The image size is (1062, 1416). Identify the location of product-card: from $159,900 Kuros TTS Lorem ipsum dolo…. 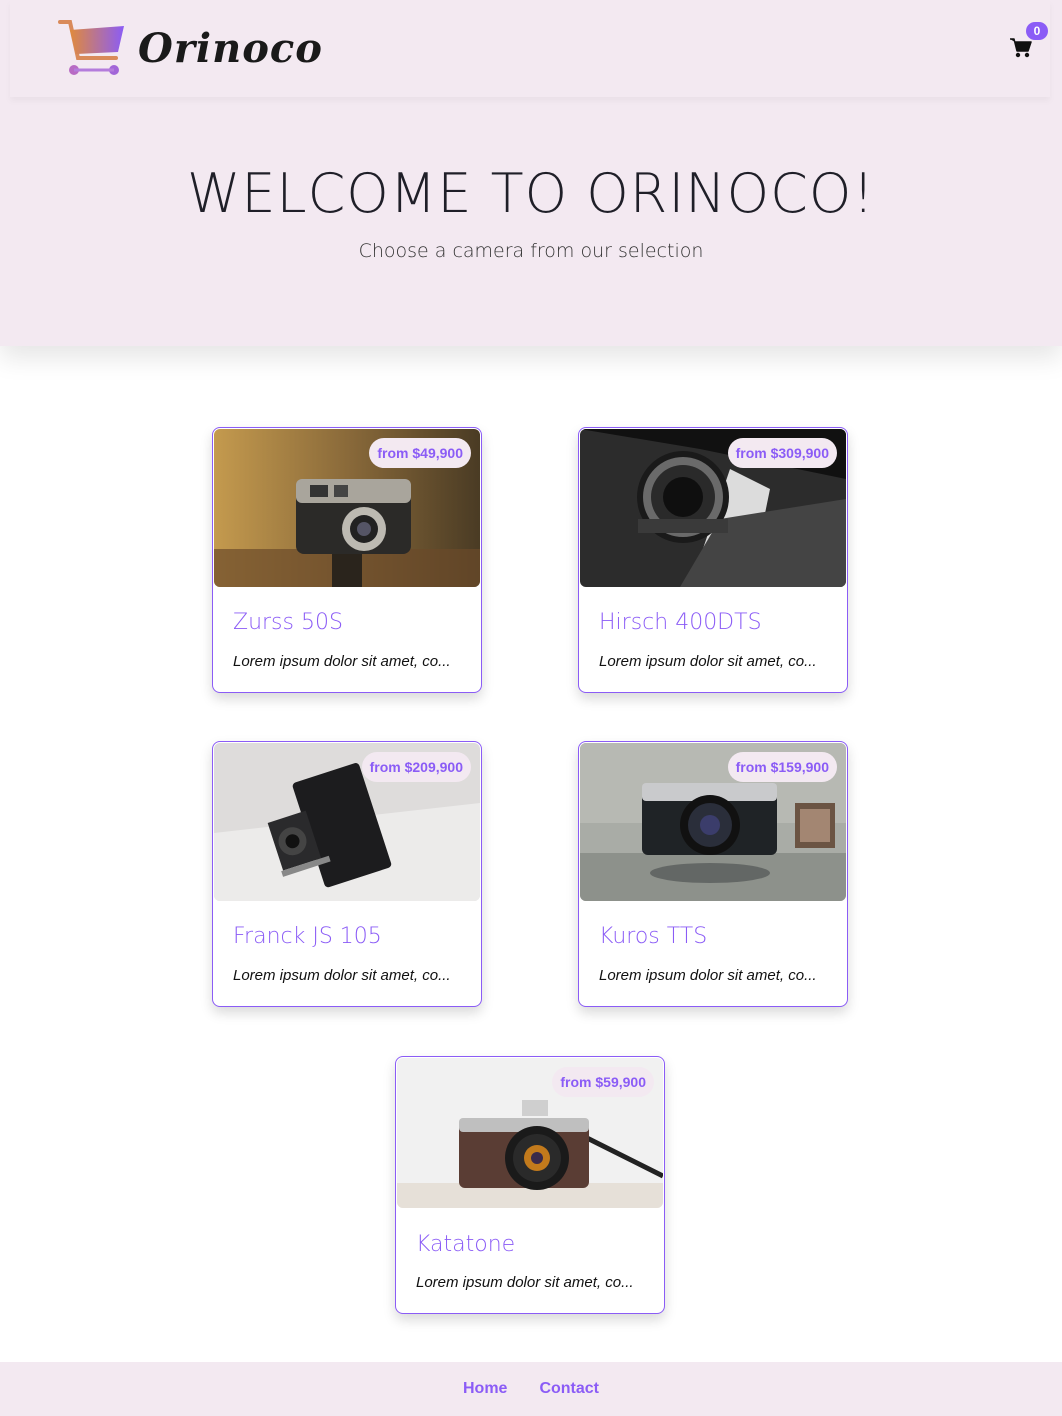
(713, 874).